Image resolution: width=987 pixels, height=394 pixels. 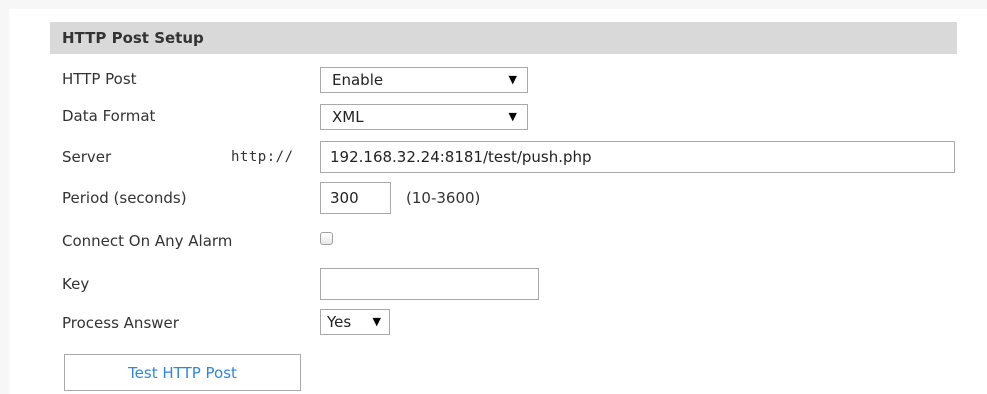 What do you see at coordinates (424, 80) in the screenshot?
I see `http-post-select: Enable ▼` at bounding box center [424, 80].